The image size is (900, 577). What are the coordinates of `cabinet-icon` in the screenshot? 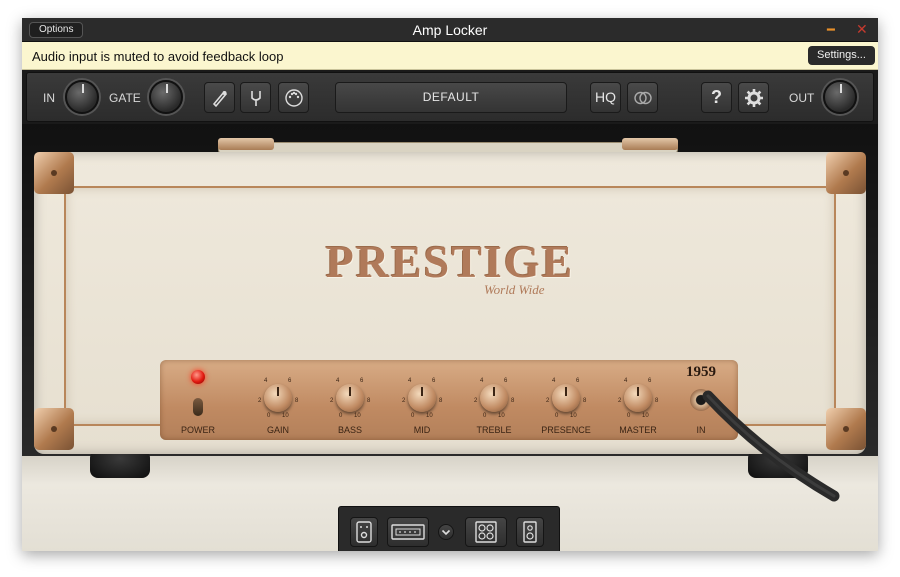 It's located at (486, 532).